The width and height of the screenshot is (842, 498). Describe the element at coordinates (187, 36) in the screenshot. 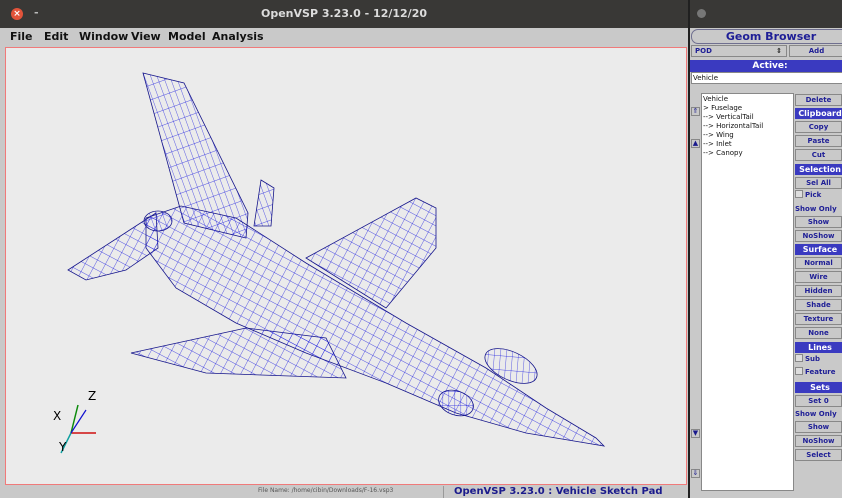

I see `menu-model: Model` at that location.